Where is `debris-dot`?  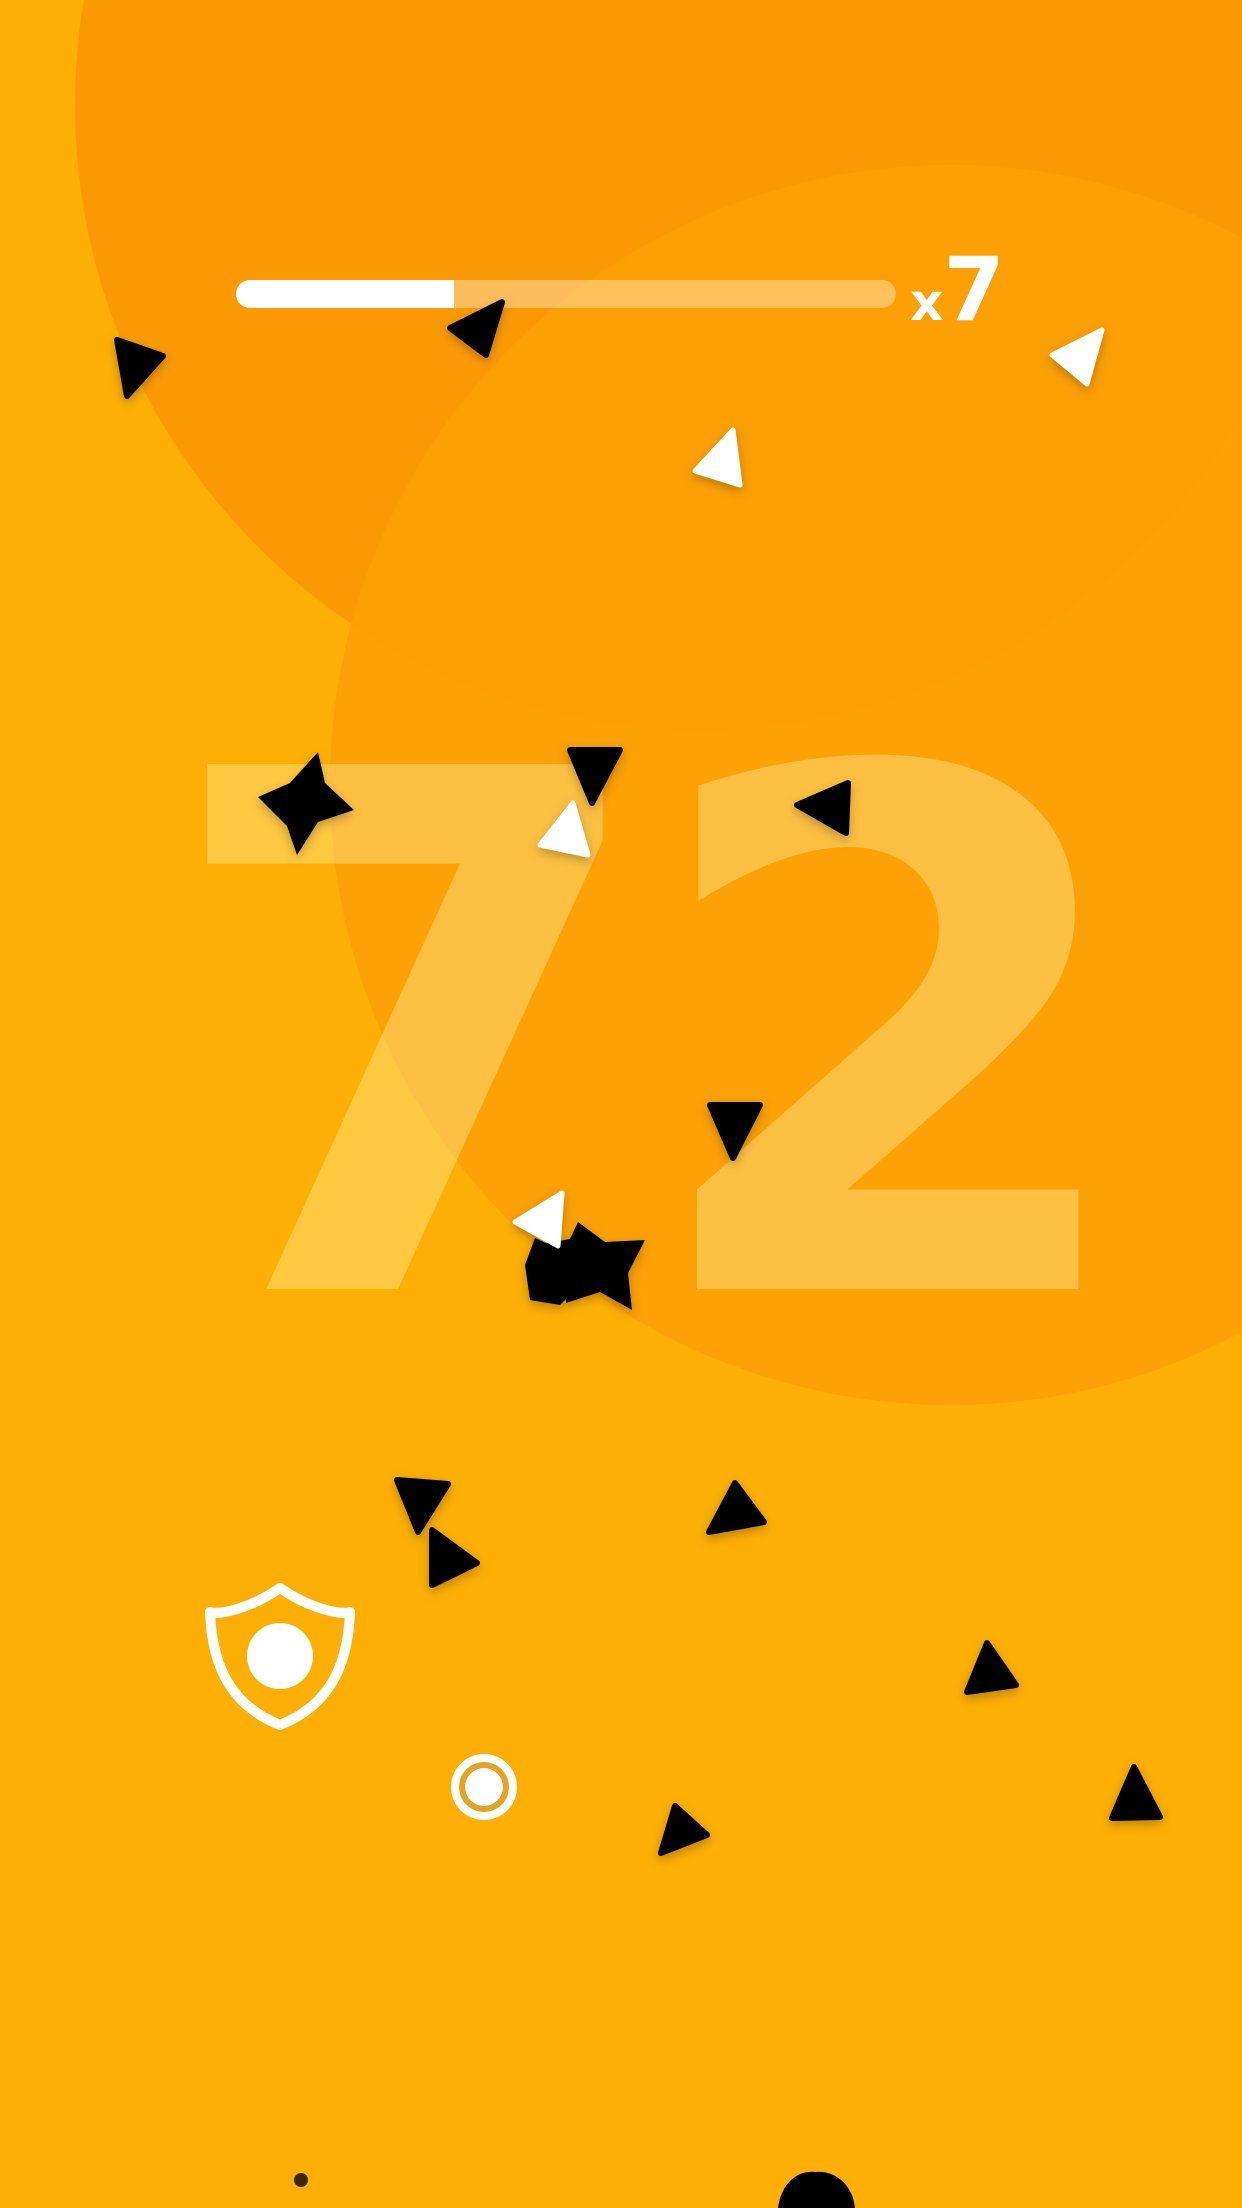
debris-dot is located at coordinates (301, 2180).